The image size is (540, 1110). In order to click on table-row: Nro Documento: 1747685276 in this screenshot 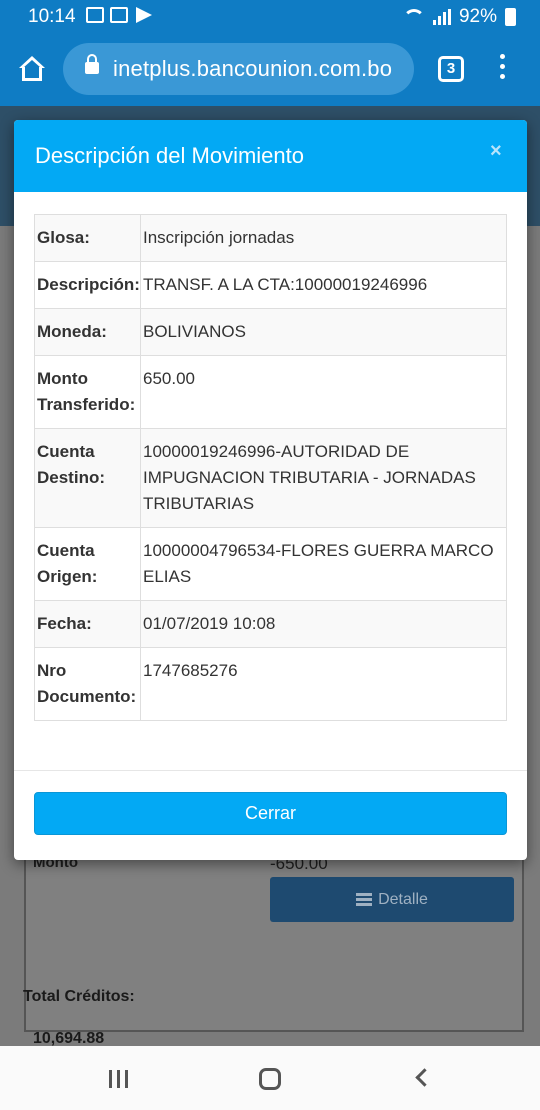, I will do `click(270, 684)`.